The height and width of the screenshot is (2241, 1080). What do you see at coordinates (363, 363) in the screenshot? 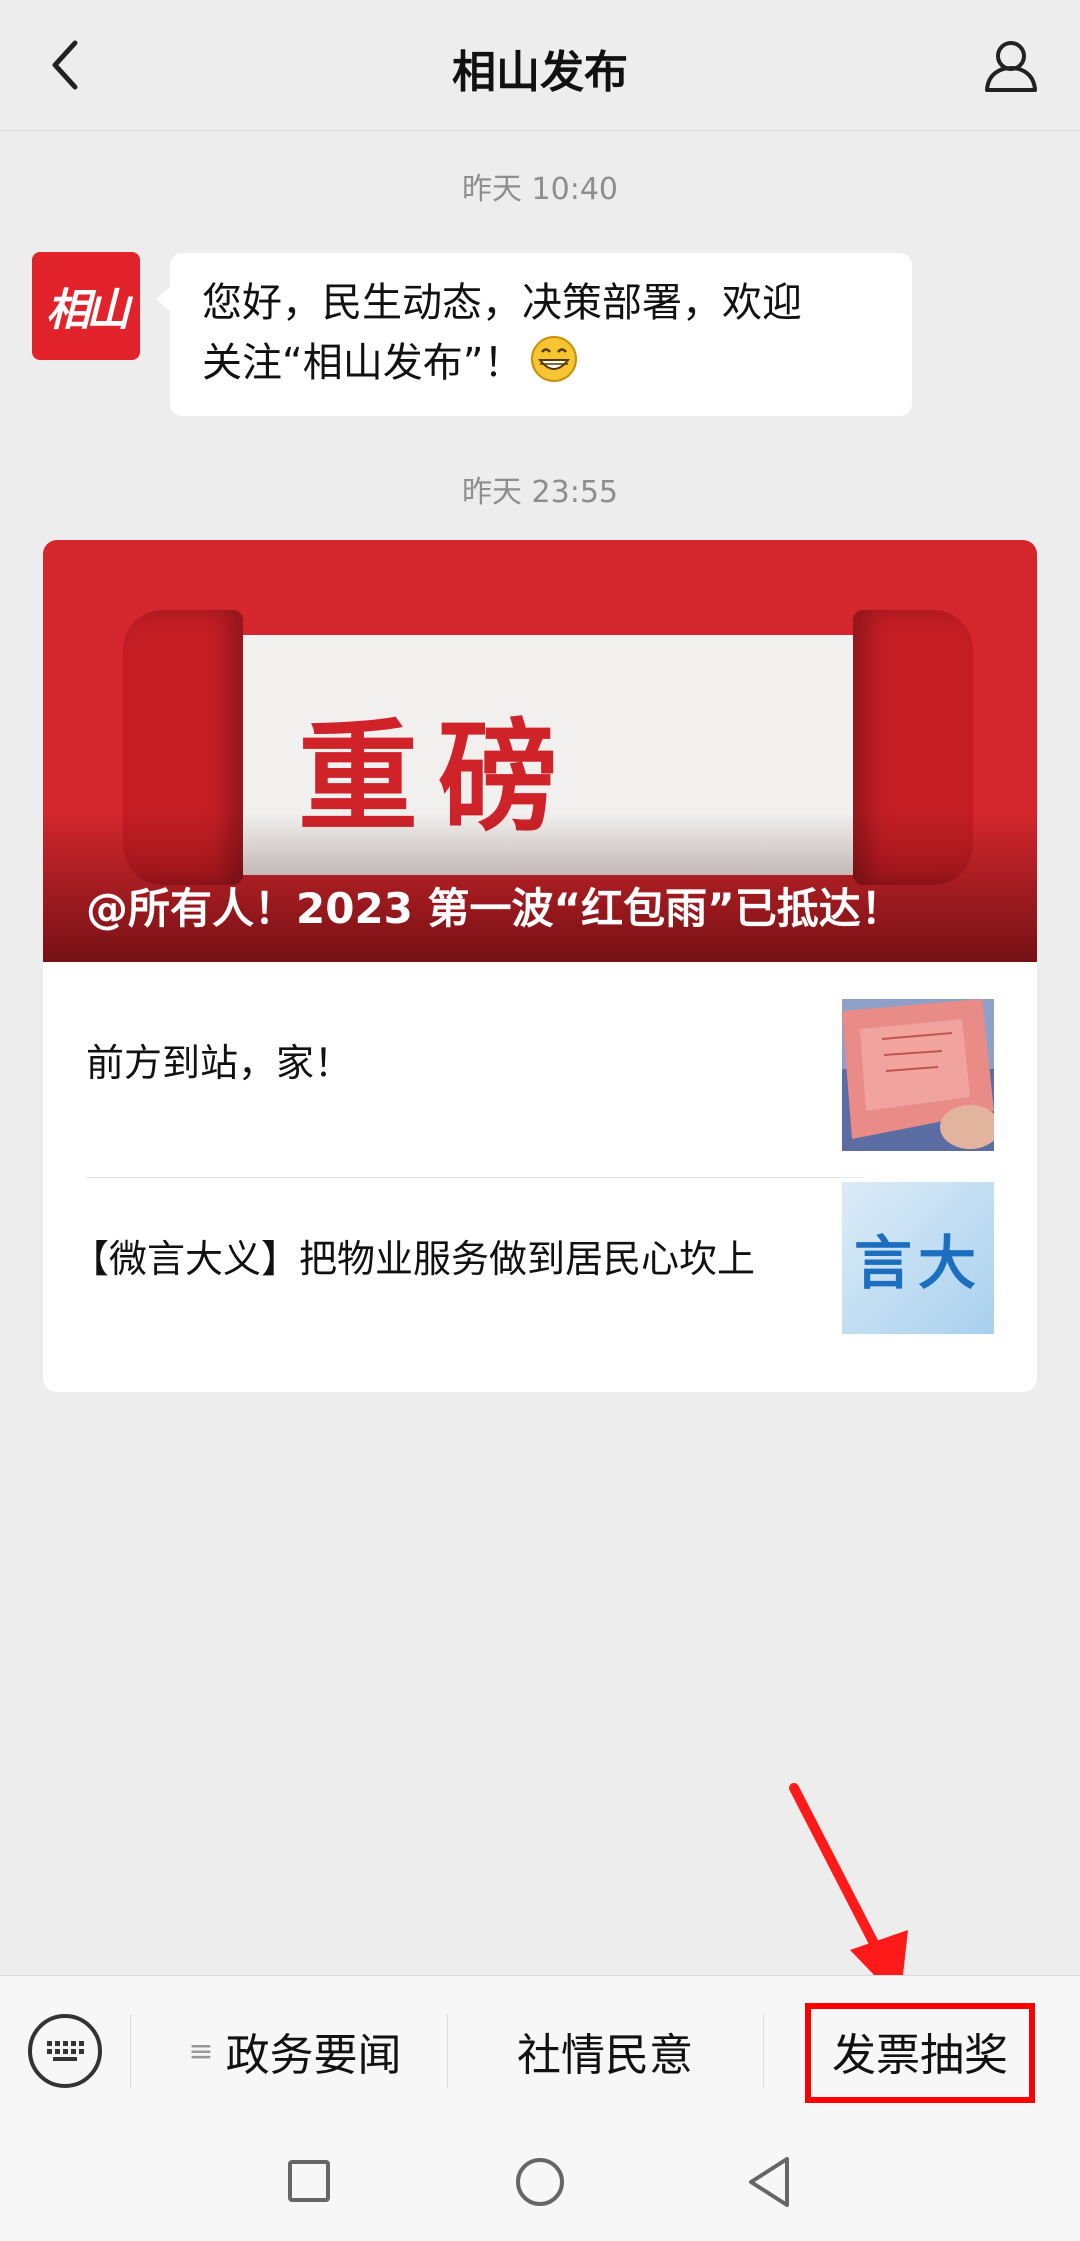
I see `message-line-2: 关注“相山发布”！` at bounding box center [363, 363].